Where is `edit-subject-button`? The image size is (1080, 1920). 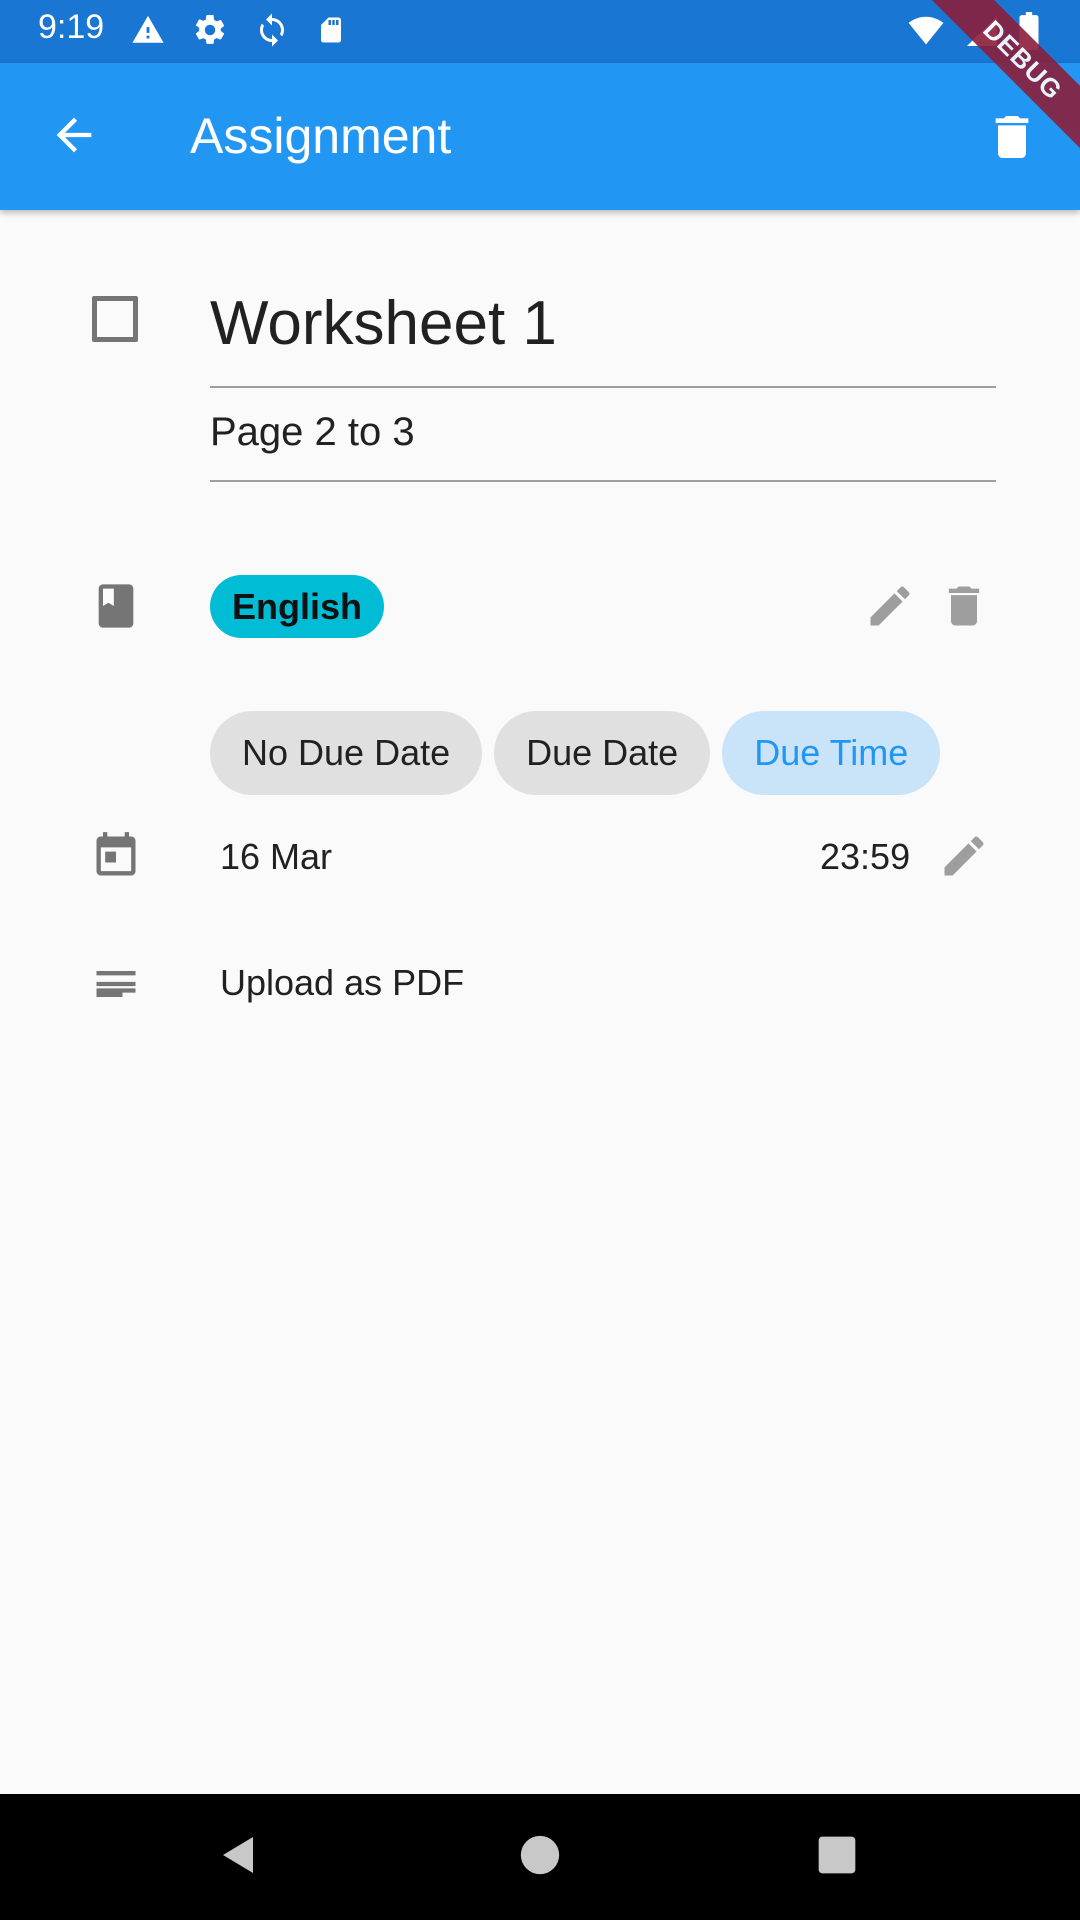 edit-subject-button is located at coordinates (890, 608).